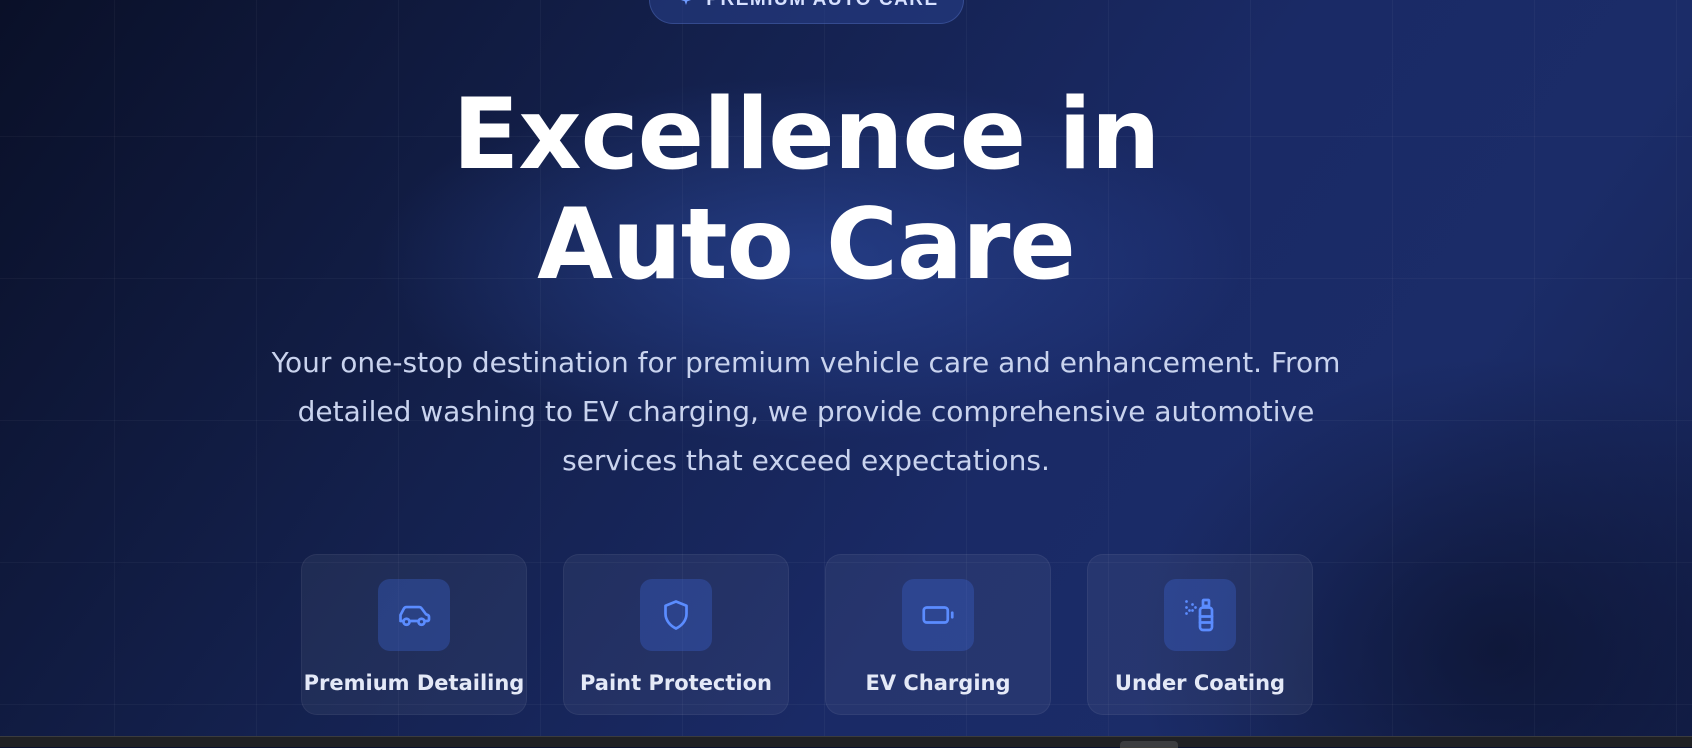  Describe the element at coordinates (676, 615) in the screenshot. I see `shield-icon` at that location.